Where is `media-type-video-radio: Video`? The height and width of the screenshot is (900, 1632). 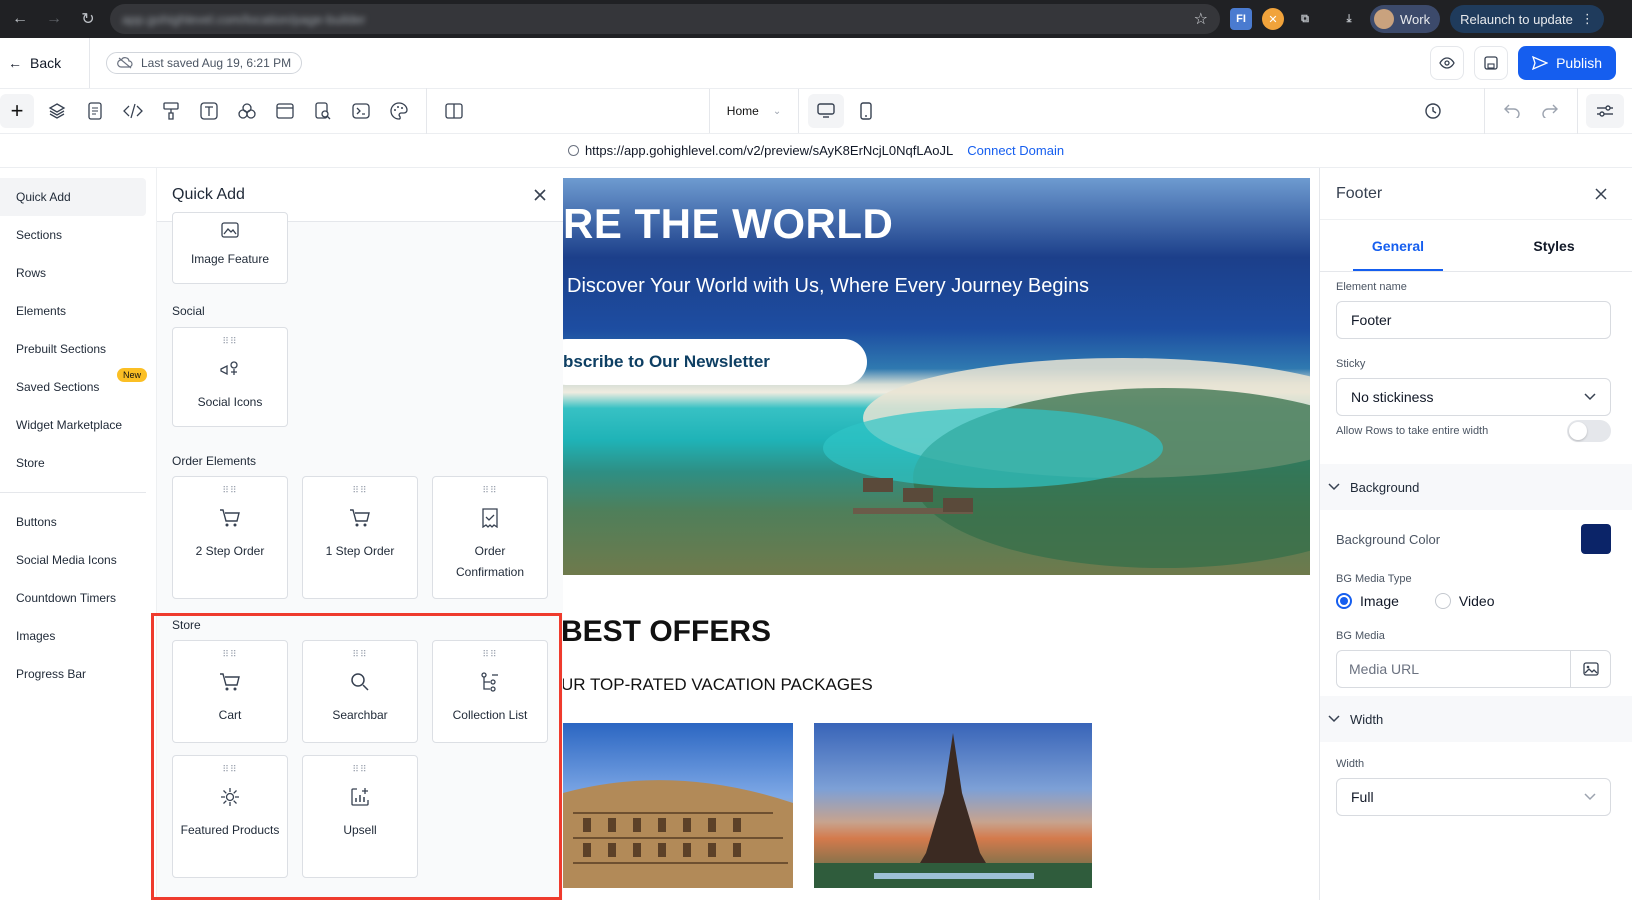 media-type-video-radio: Video is located at coordinates (1464, 601).